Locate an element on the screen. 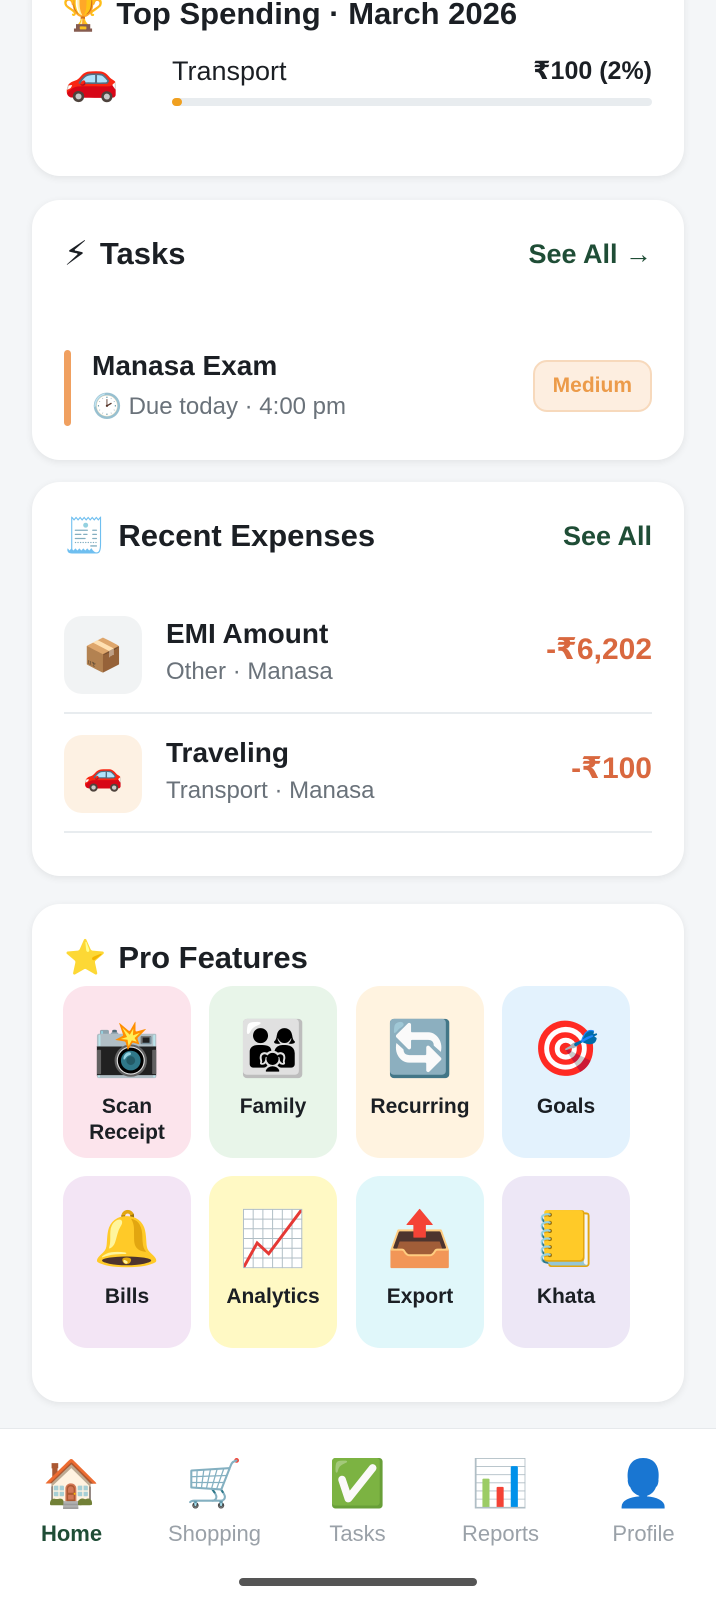 Image resolution: width=716 pixels, height=1600 pixels. cart-icon: 🛒 is located at coordinates (214, 1483).